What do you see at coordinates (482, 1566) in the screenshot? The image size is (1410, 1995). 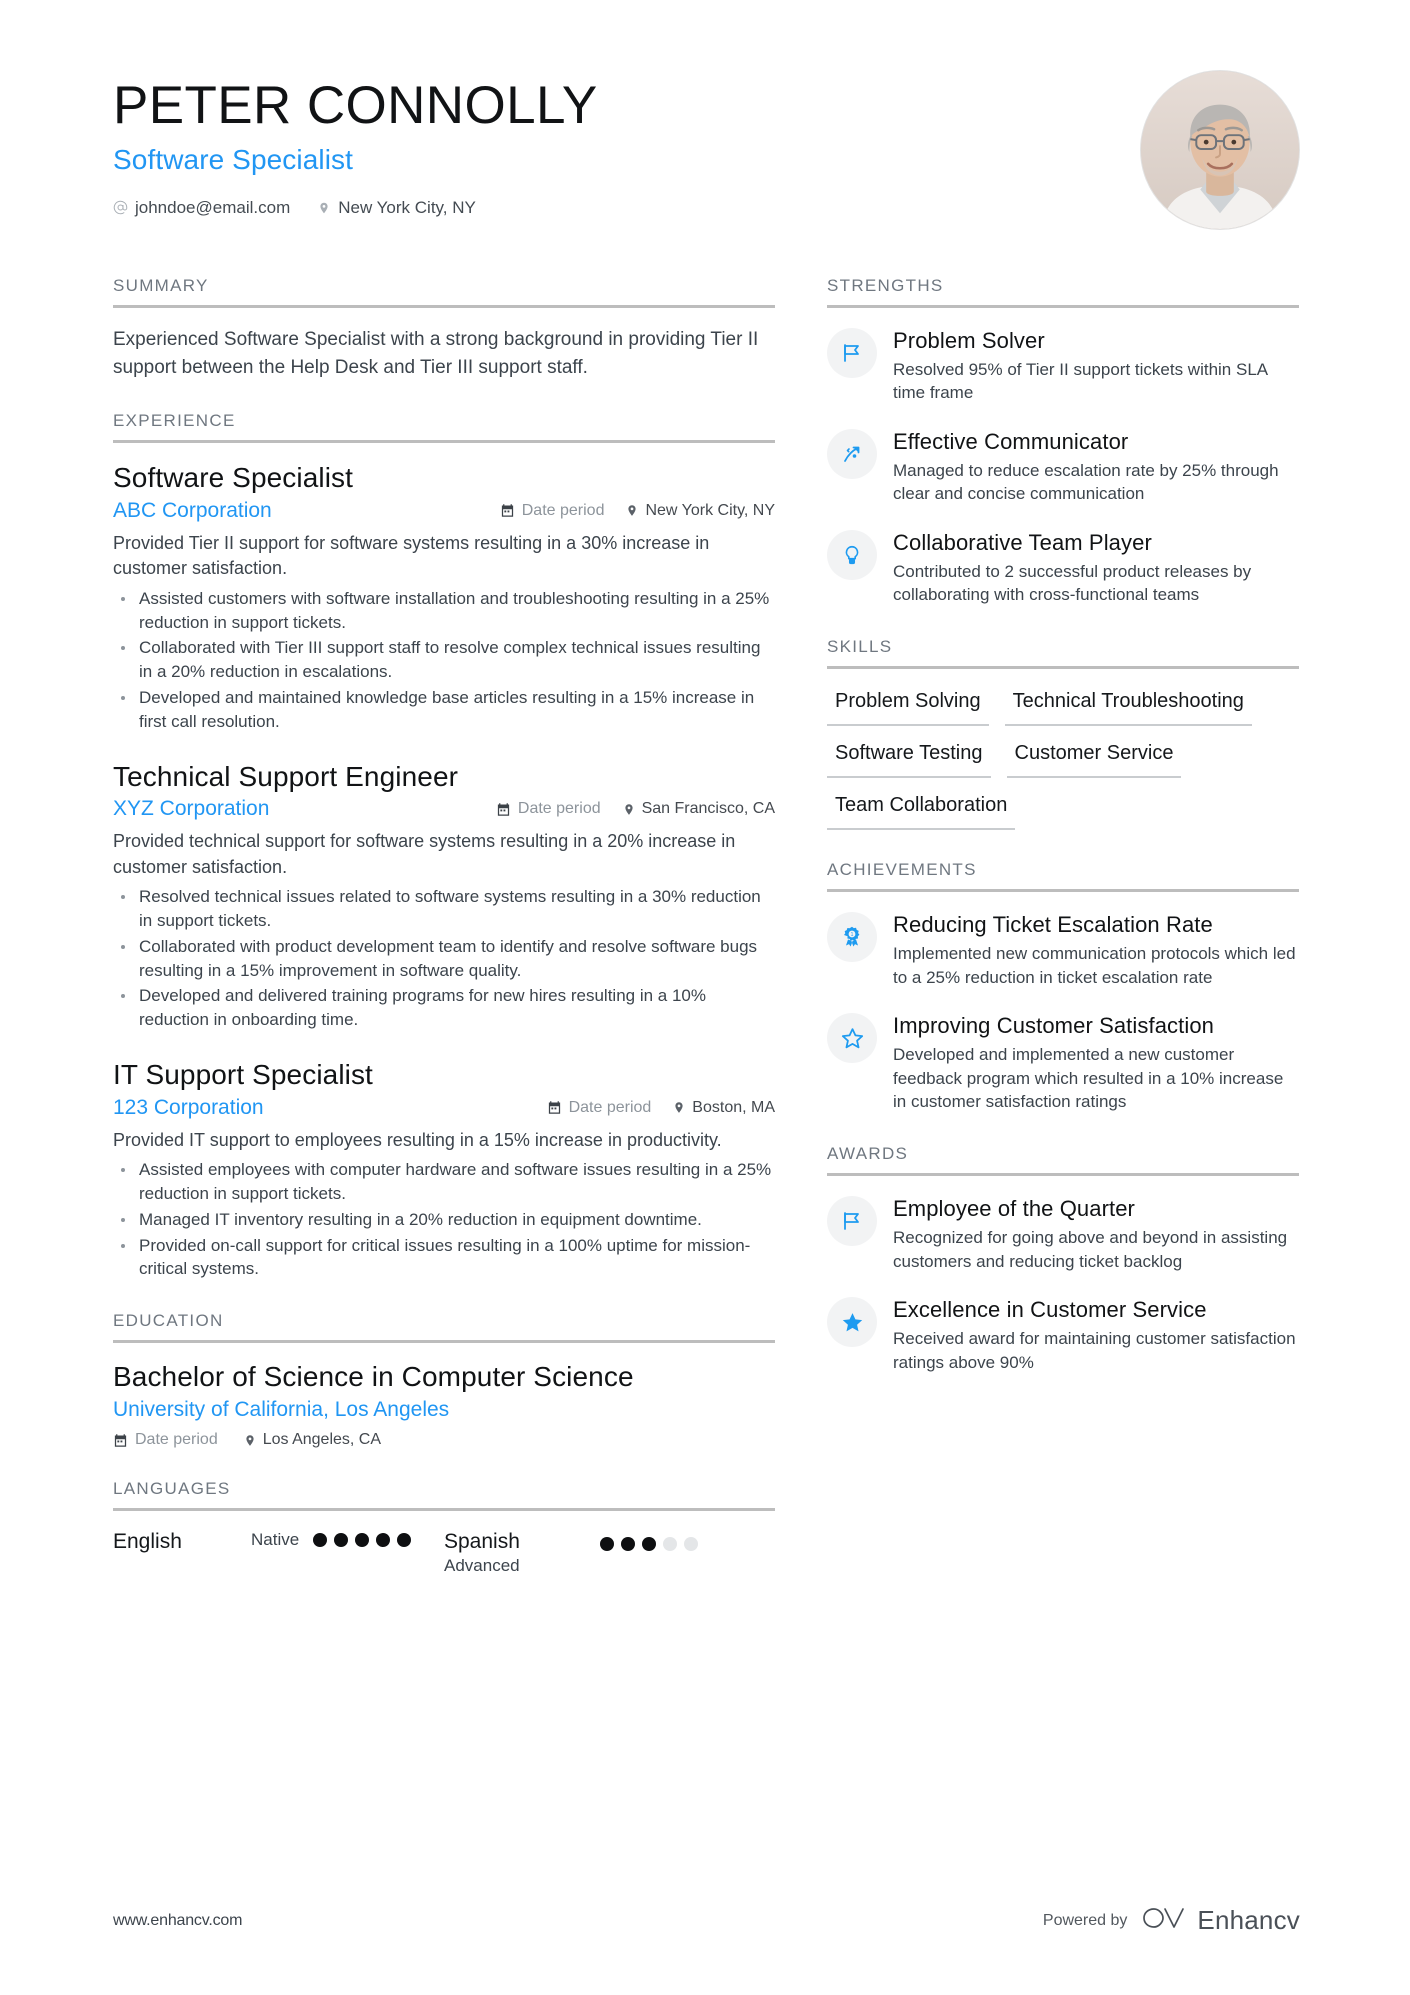 I see `language-level: Advanced` at bounding box center [482, 1566].